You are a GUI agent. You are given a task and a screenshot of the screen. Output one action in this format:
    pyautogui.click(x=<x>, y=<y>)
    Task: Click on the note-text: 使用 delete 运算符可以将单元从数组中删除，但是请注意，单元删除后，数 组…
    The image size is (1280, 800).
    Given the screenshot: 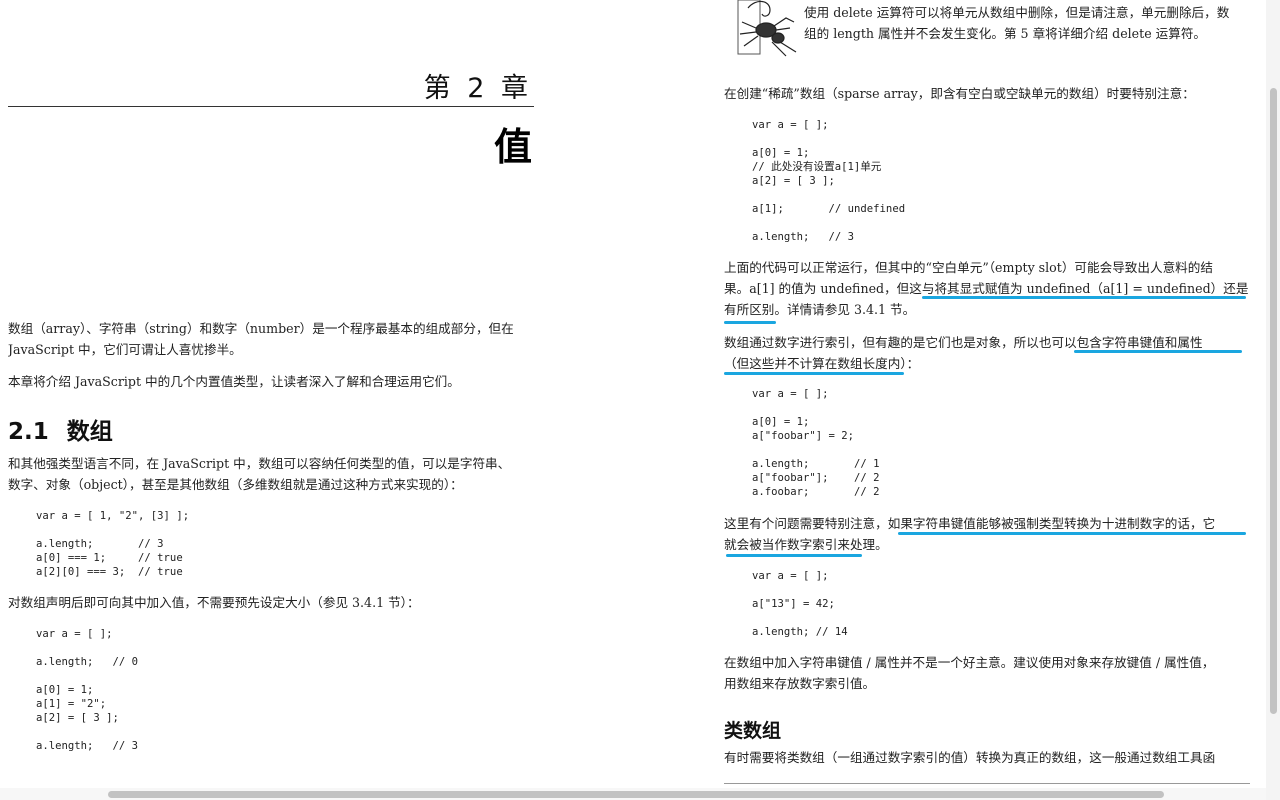 What is the action you would take?
    pyautogui.click(x=1027, y=23)
    